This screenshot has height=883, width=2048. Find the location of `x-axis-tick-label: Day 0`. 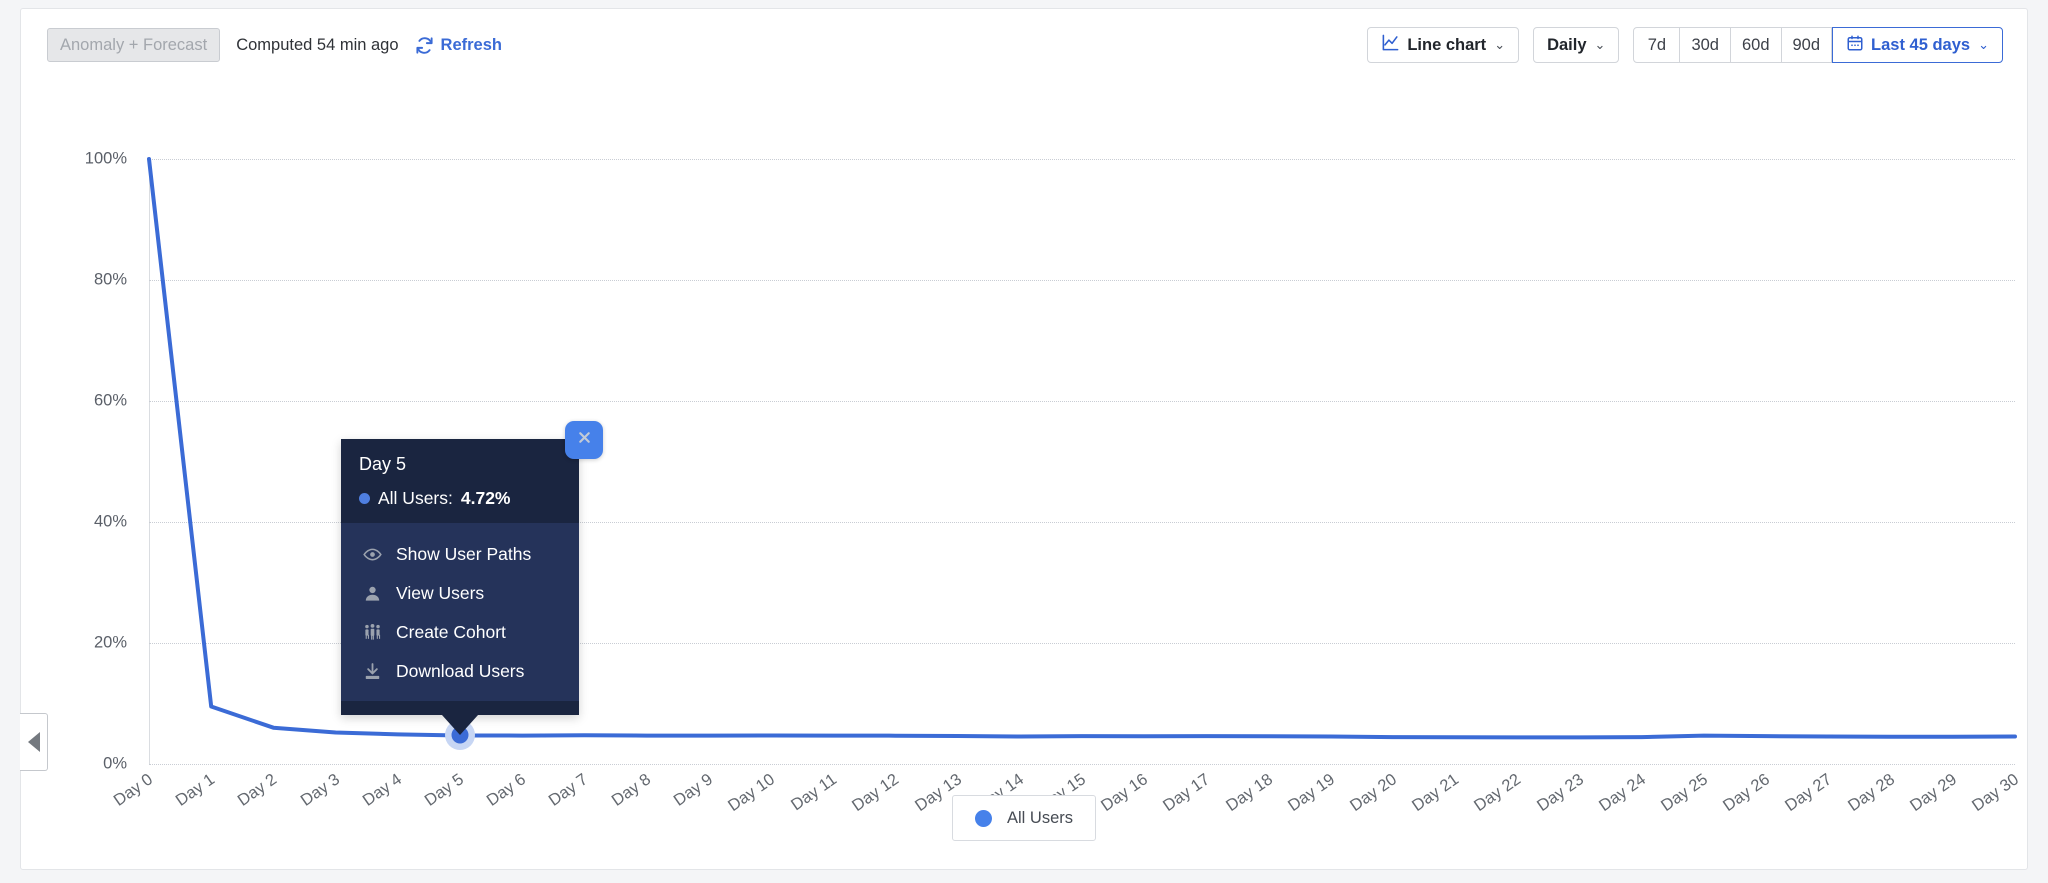

x-axis-tick-label: Day 0 is located at coordinates (133, 790).